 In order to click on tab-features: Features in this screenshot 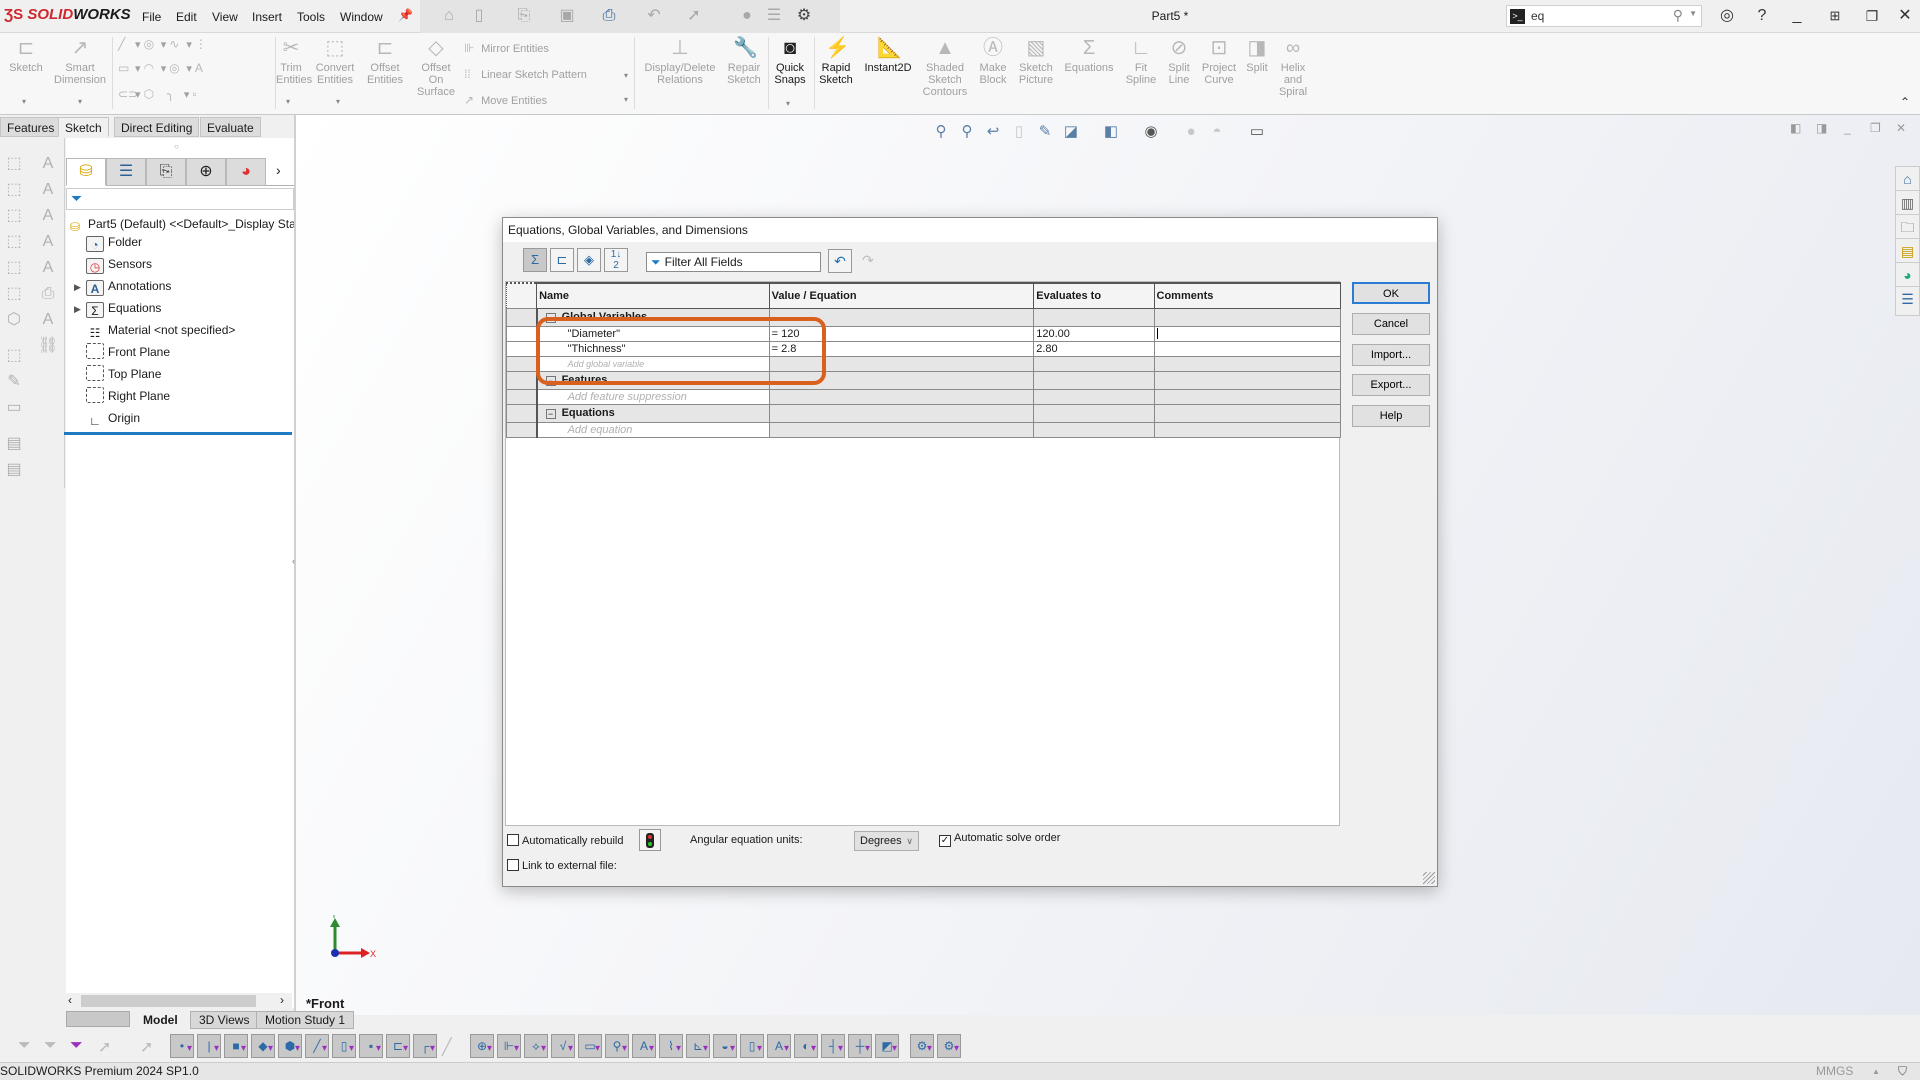, I will do `click(31, 127)`.